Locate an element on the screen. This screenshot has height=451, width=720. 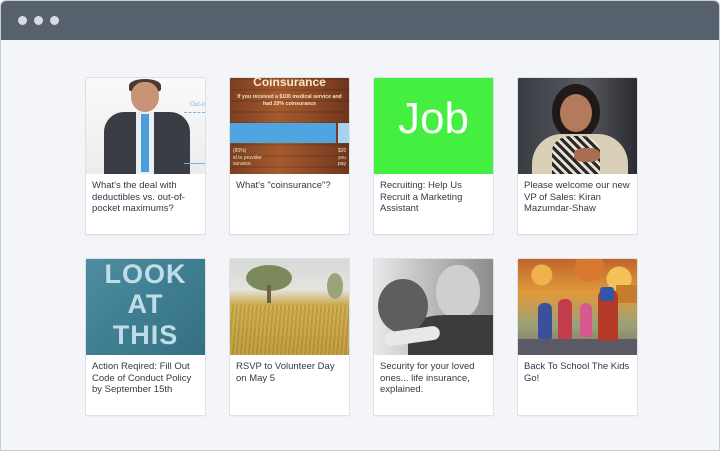
thumb-bar-secondary is located at coordinates (343, 133).